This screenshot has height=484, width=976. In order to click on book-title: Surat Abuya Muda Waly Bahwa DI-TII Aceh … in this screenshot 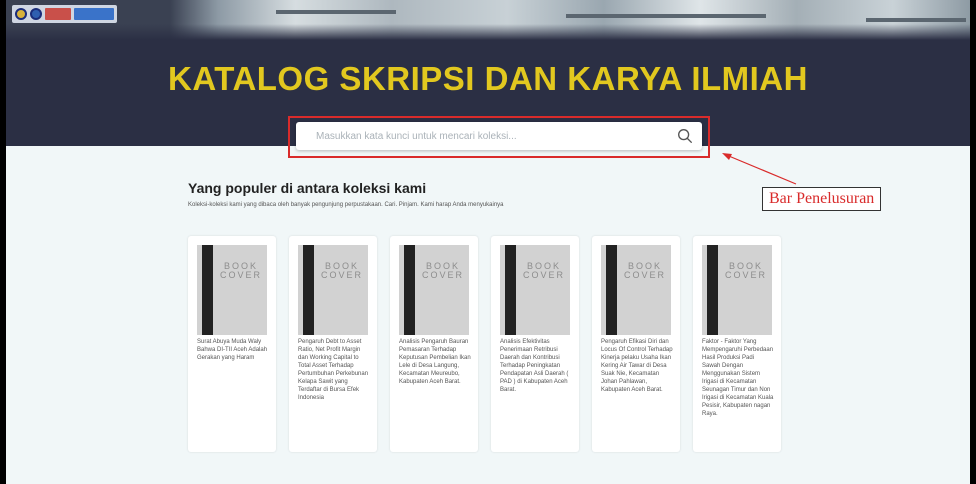, I will do `click(233, 350)`.